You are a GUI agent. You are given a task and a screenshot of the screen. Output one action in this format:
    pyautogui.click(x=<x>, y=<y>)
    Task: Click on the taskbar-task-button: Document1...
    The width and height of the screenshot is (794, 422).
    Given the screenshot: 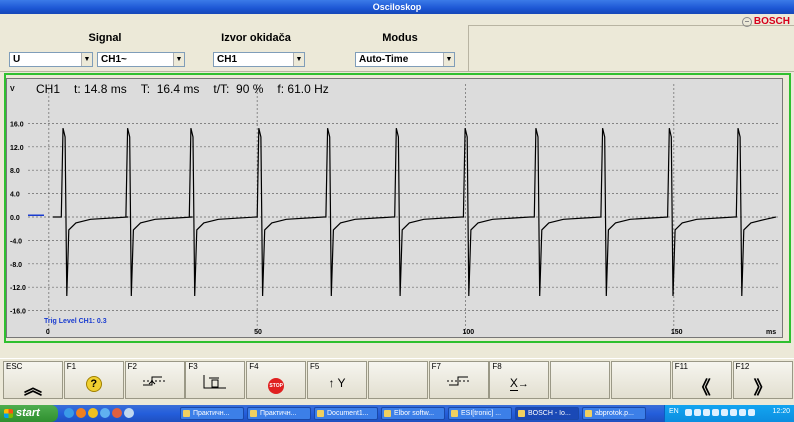 What is the action you would take?
    pyautogui.click(x=346, y=413)
    